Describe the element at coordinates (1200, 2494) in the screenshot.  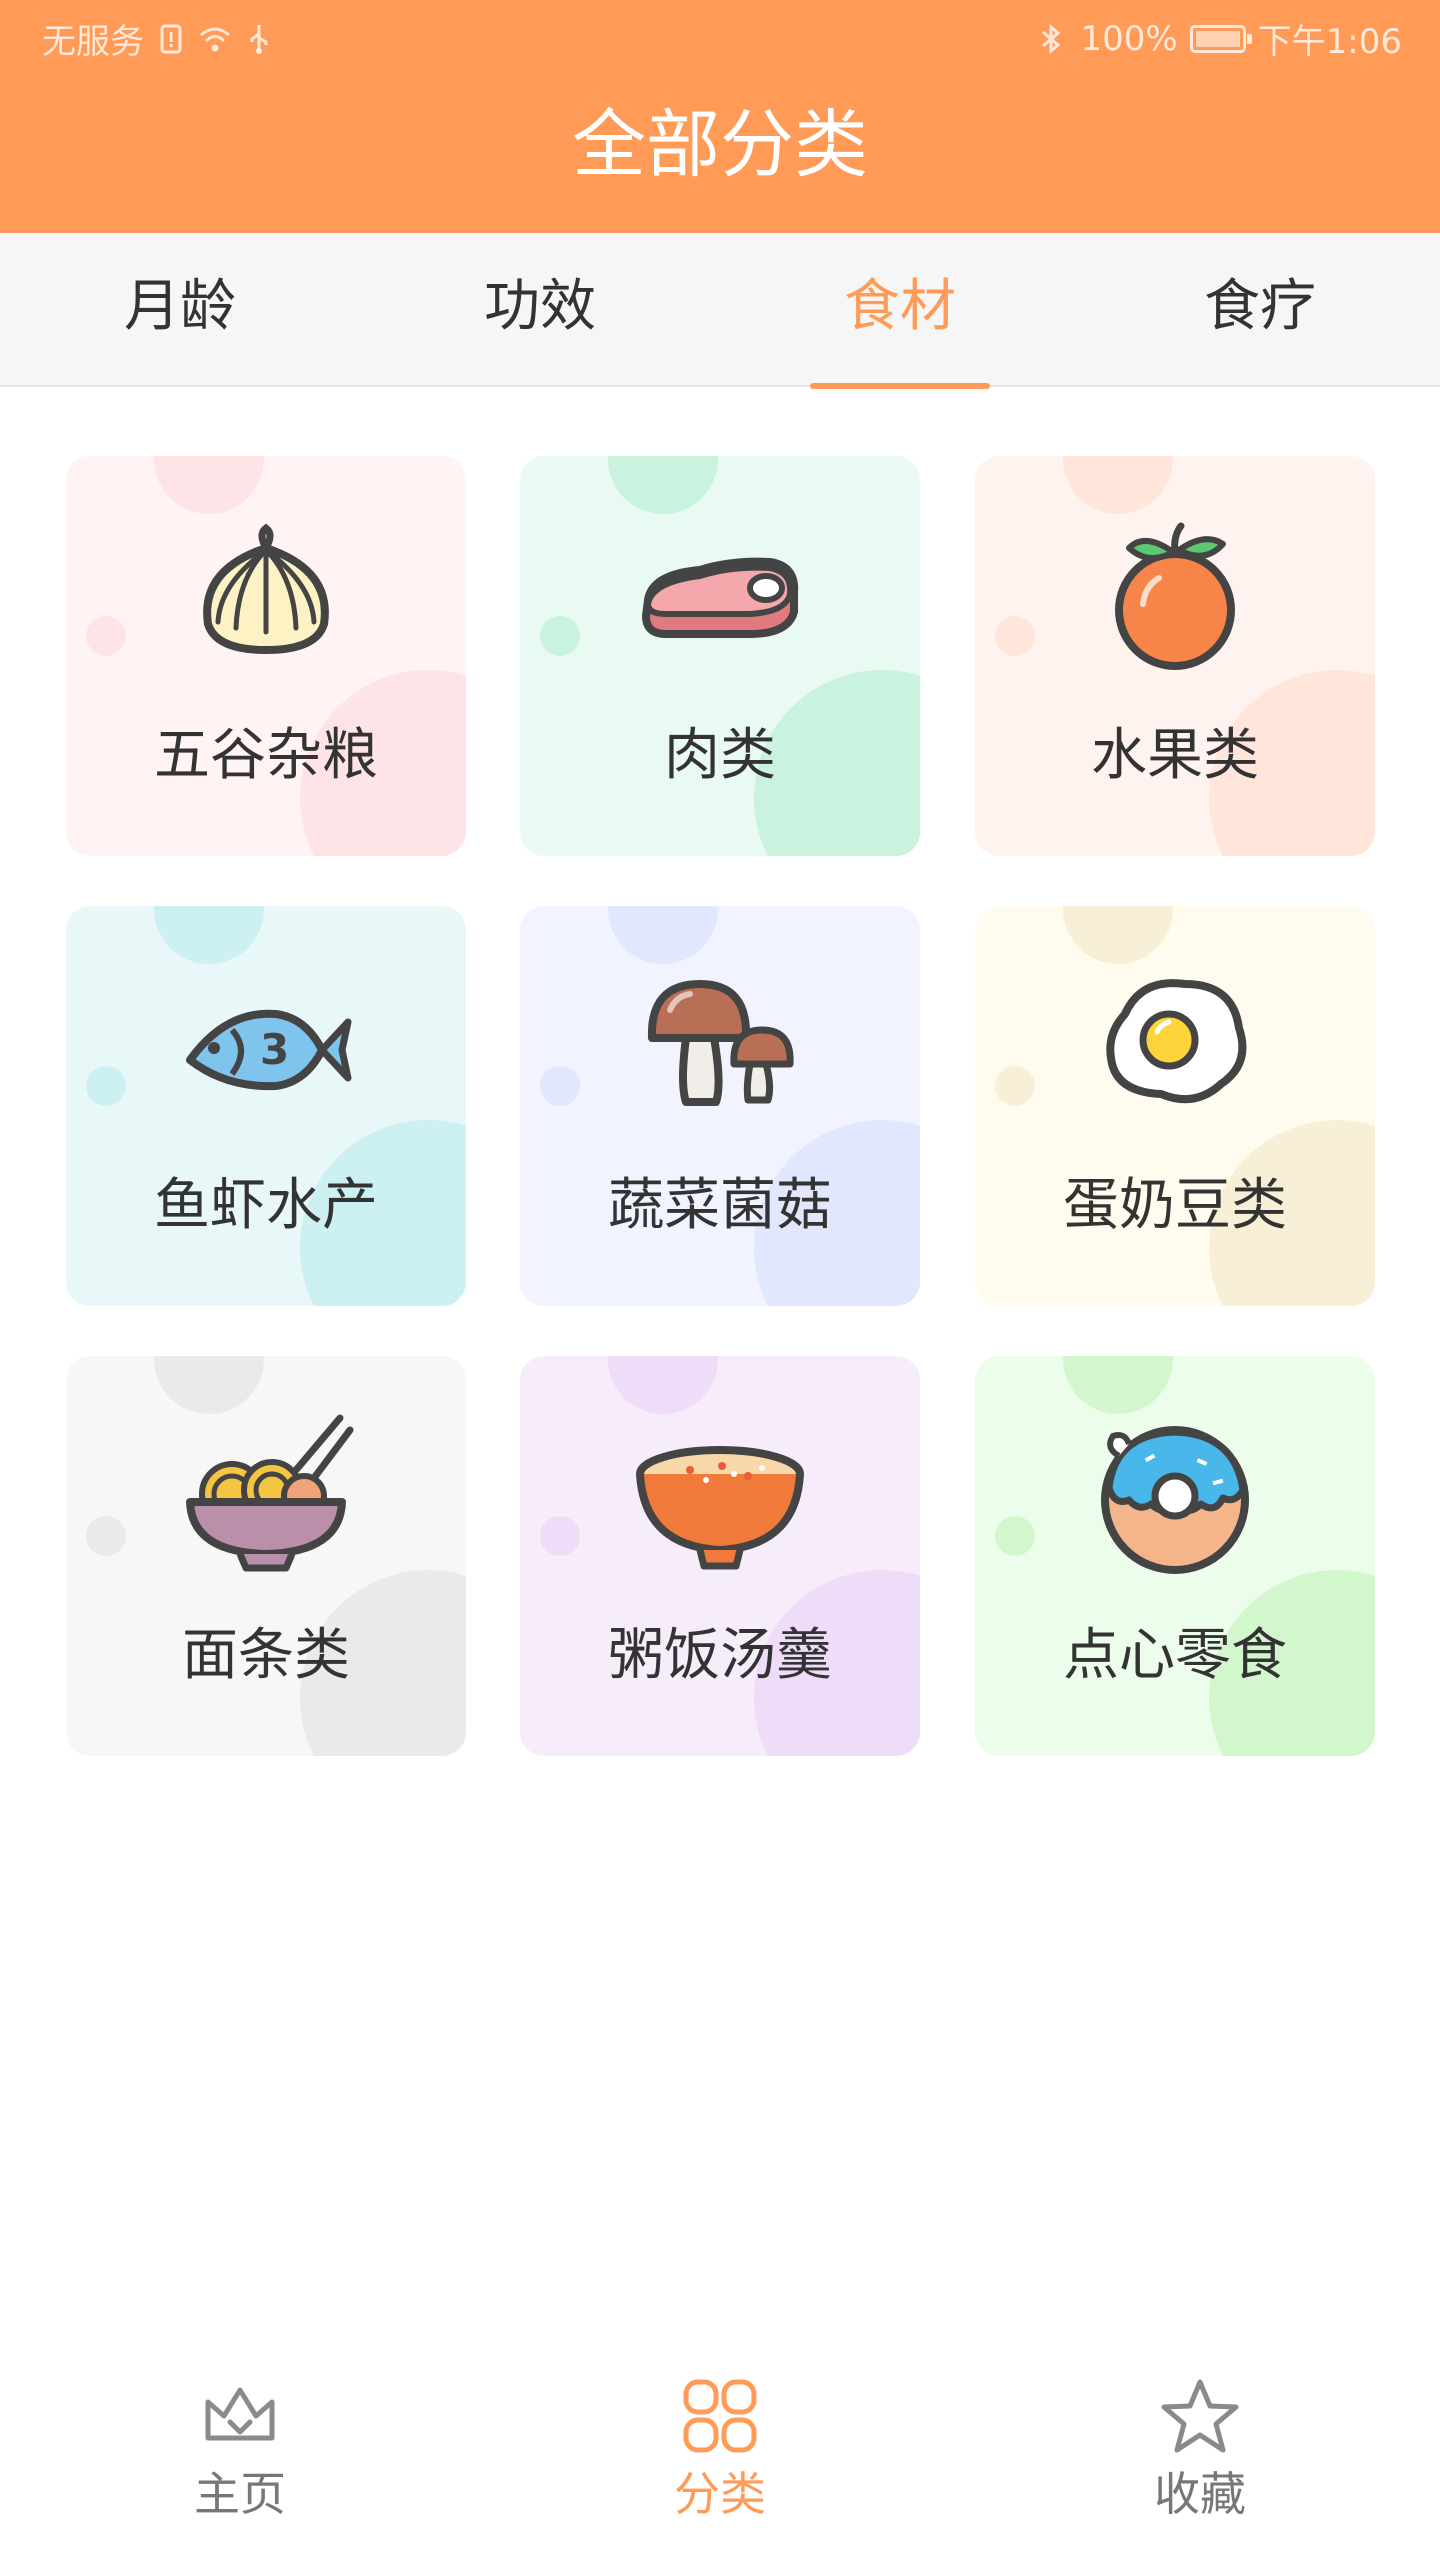
I see `nav-label: 收藏` at that location.